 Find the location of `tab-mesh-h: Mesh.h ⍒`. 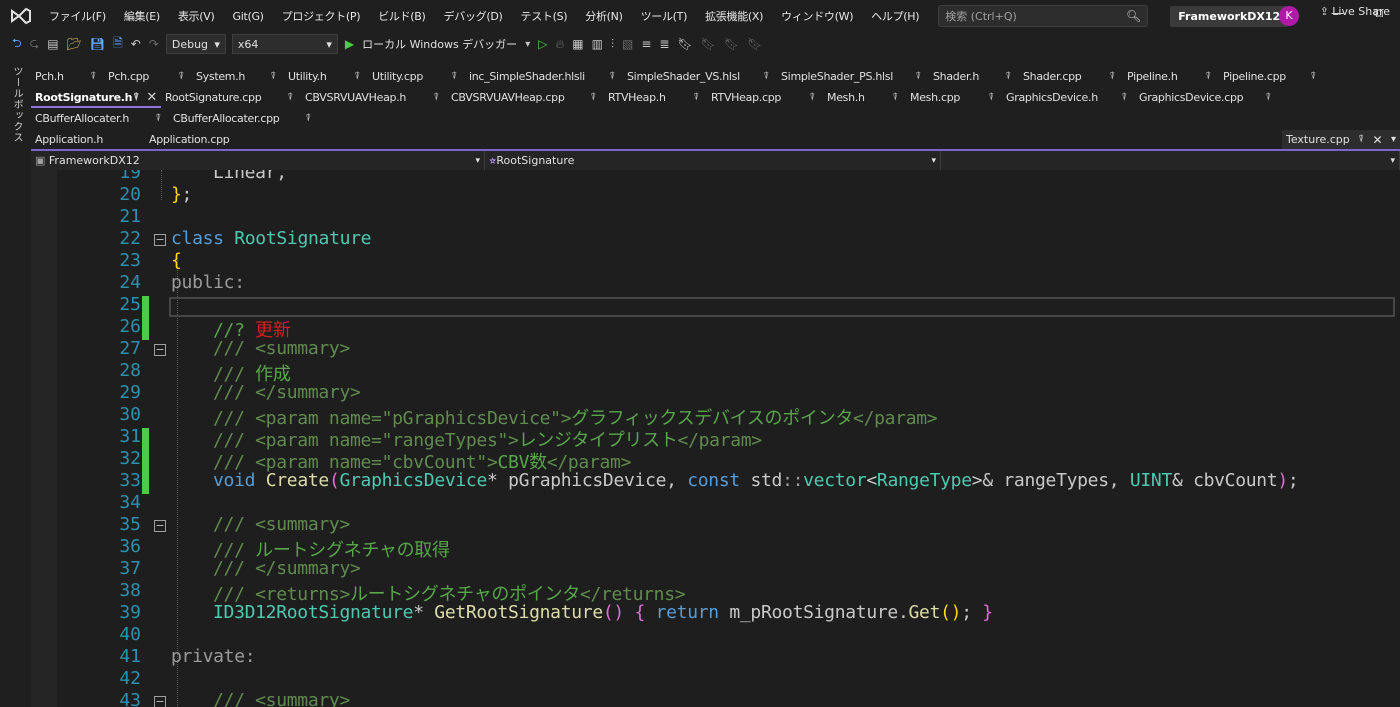

tab-mesh-h: Mesh.h ⍒ is located at coordinates (864, 97).